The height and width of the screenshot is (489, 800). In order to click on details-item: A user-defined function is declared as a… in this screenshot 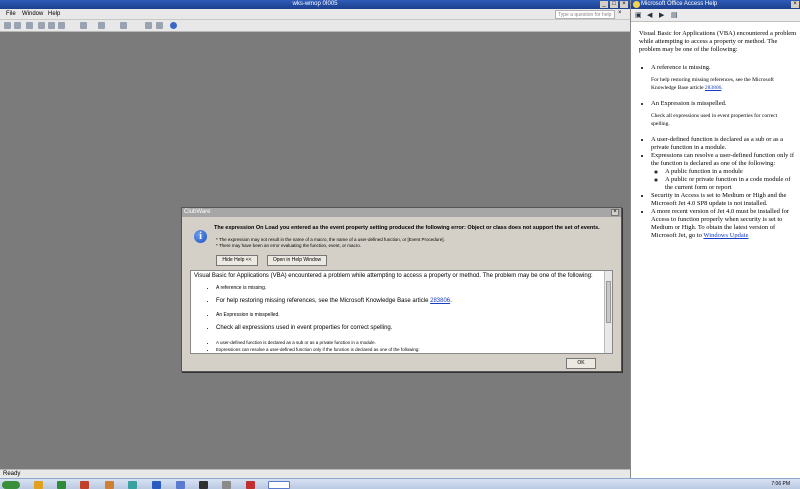, I will do `click(407, 343)`.